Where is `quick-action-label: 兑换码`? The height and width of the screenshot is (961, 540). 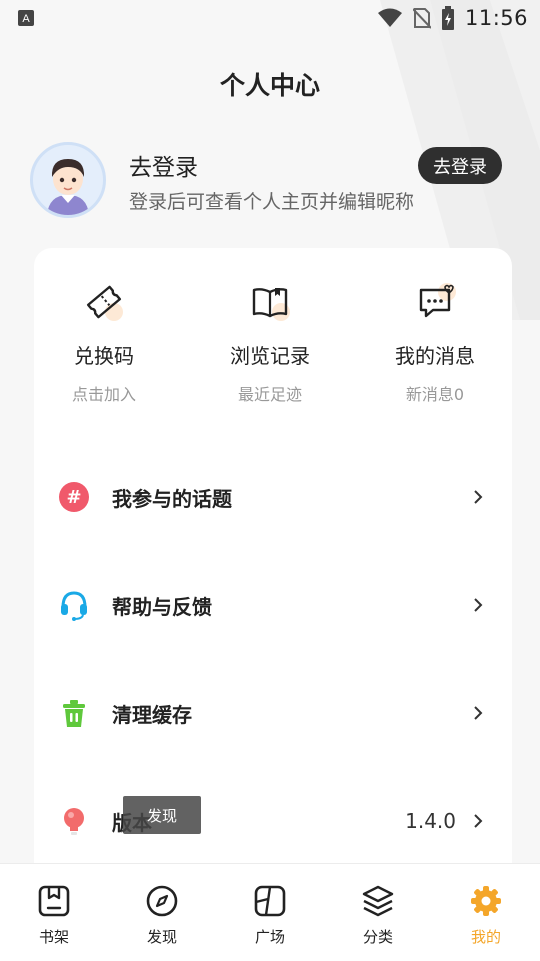 quick-action-label: 兑换码 is located at coordinates (104, 356).